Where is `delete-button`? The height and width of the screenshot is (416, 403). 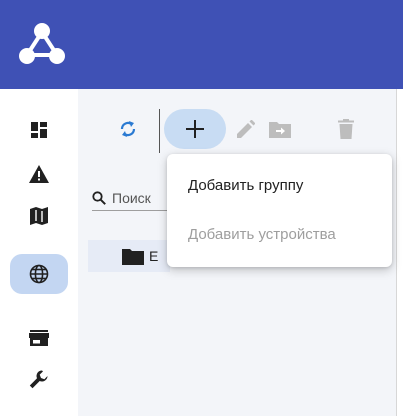 delete-button is located at coordinates (346, 129).